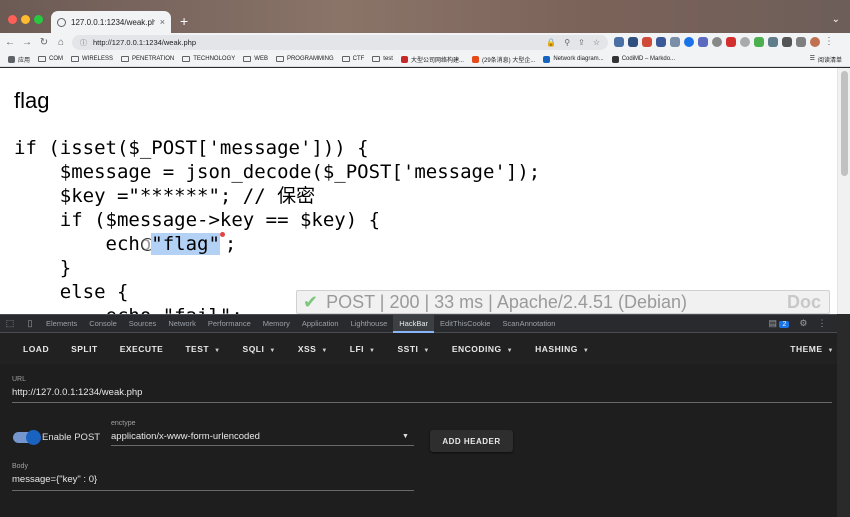 The width and height of the screenshot is (850, 517). I want to click on site-favicon, so click(404, 59).